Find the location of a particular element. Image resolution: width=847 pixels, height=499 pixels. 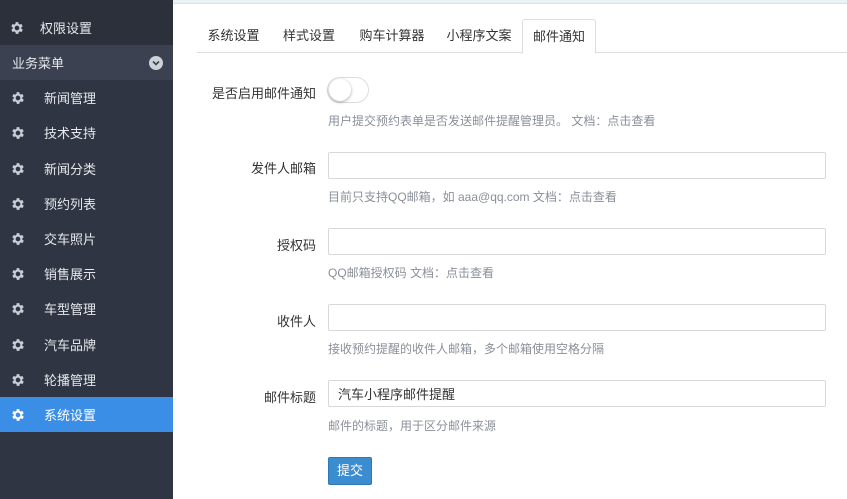

sidebar-item-label: 交车照片 is located at coordinates (70, 239).